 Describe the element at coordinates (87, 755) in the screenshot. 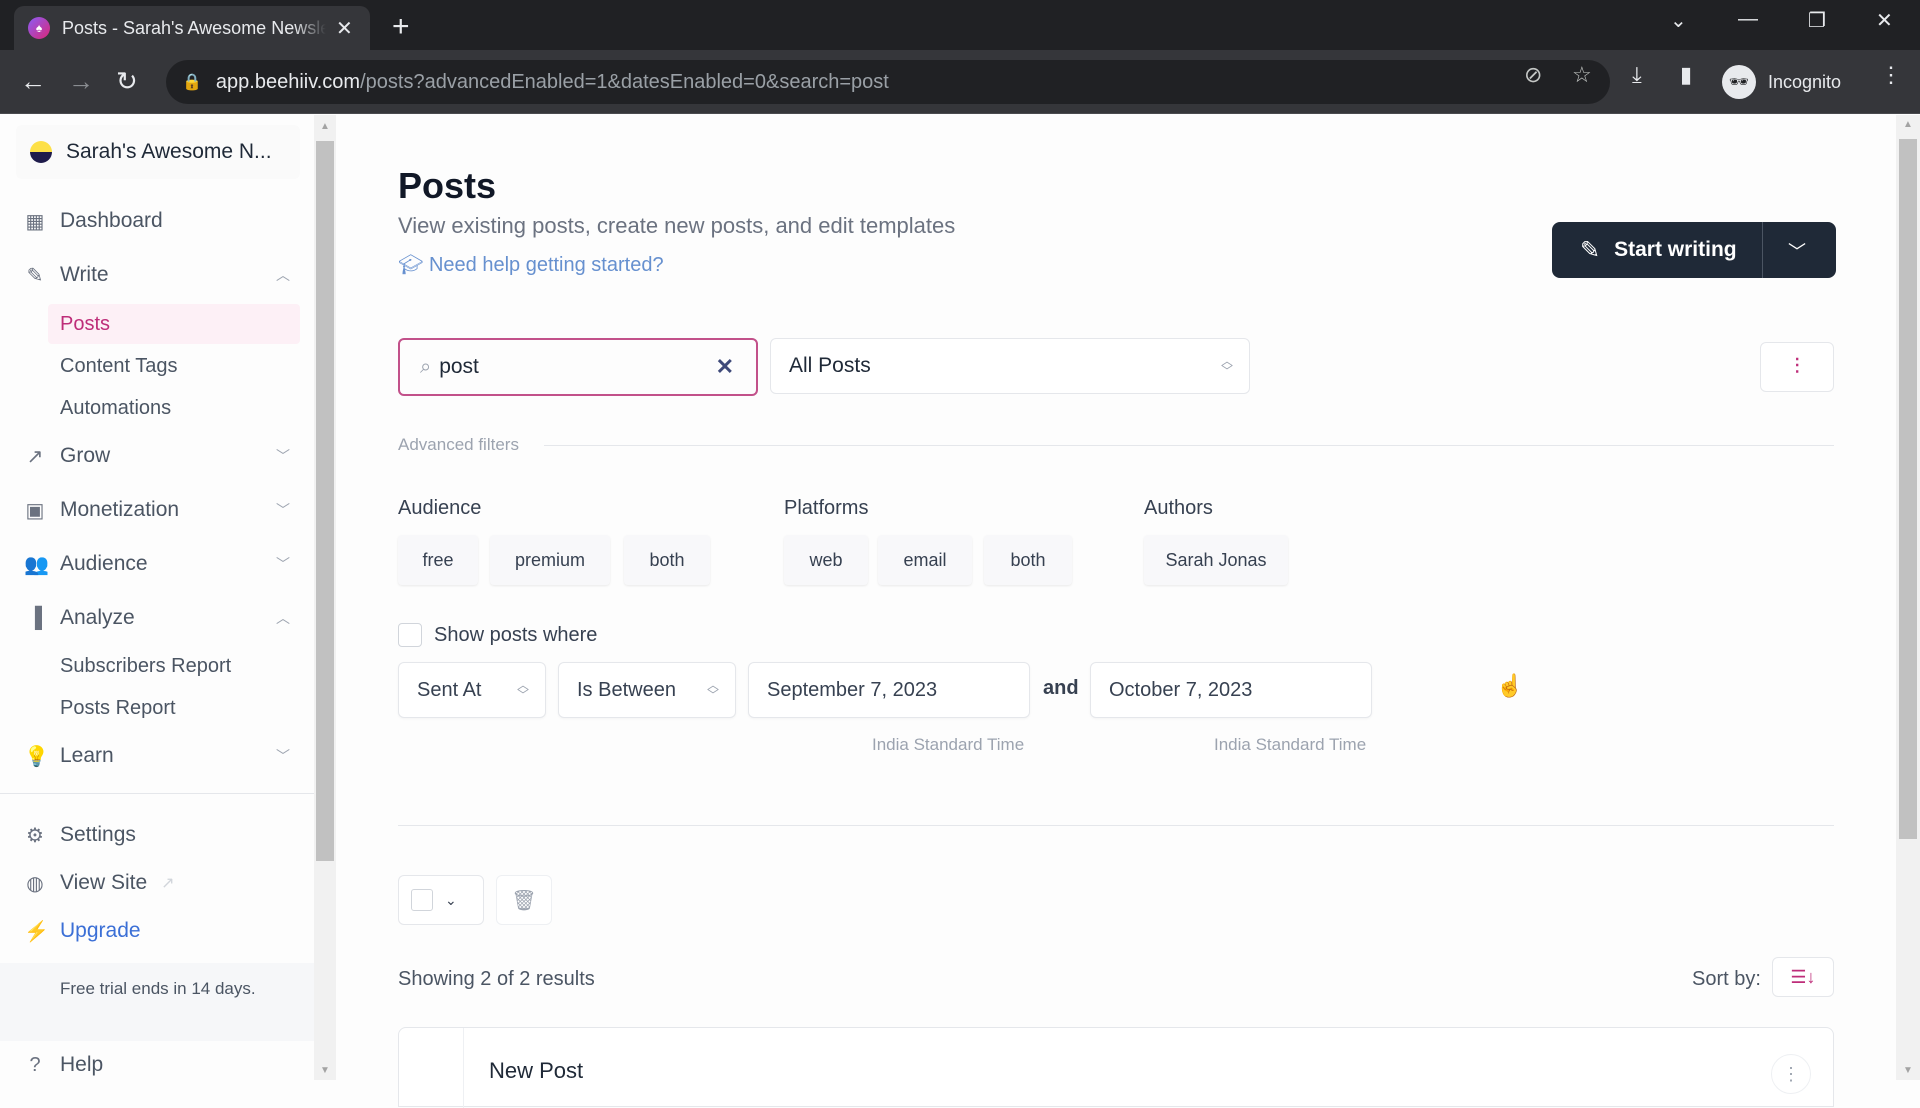

I see `sidebar-item-label: Learn` at that location.